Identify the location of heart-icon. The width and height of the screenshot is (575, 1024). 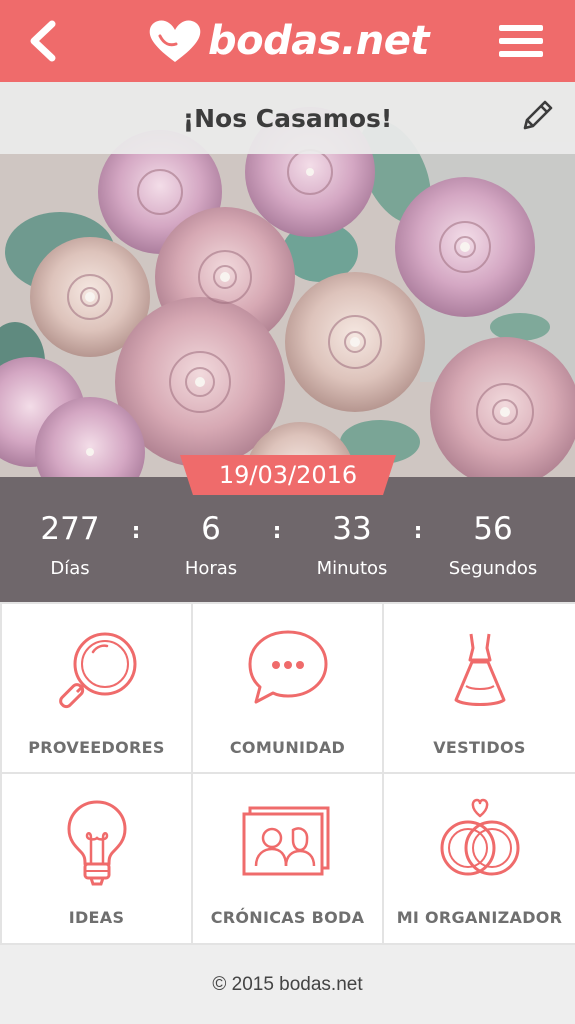
(175, 41).